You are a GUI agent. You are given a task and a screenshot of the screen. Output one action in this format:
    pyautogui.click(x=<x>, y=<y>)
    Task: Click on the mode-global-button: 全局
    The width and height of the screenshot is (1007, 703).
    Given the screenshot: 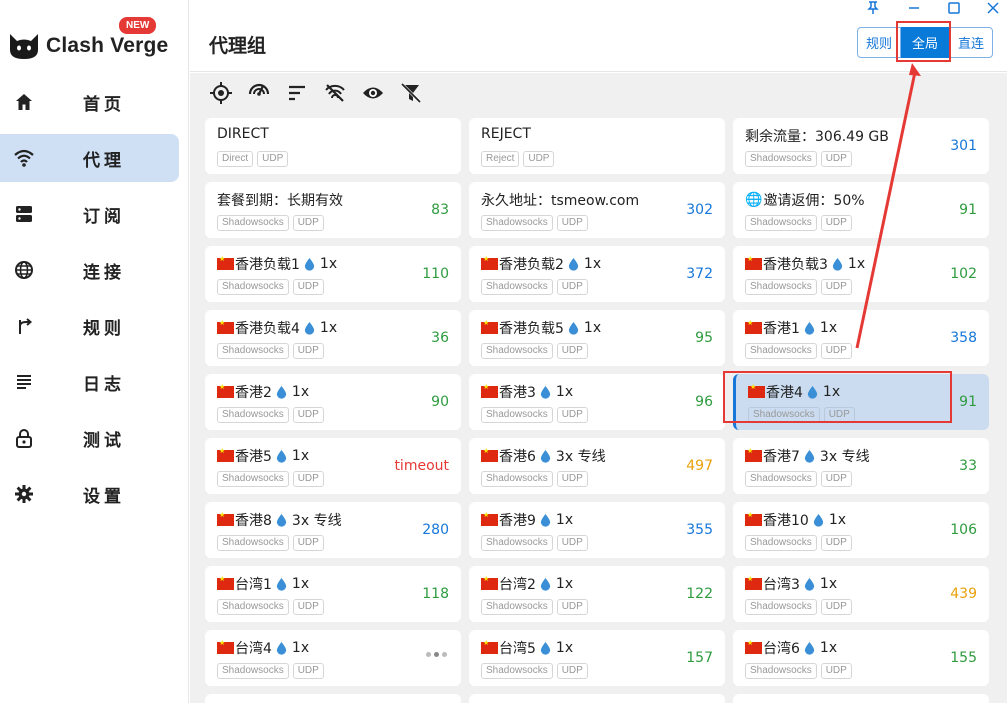 What is the action you would take?
    pyautogui.click(x=925, y=42)
    